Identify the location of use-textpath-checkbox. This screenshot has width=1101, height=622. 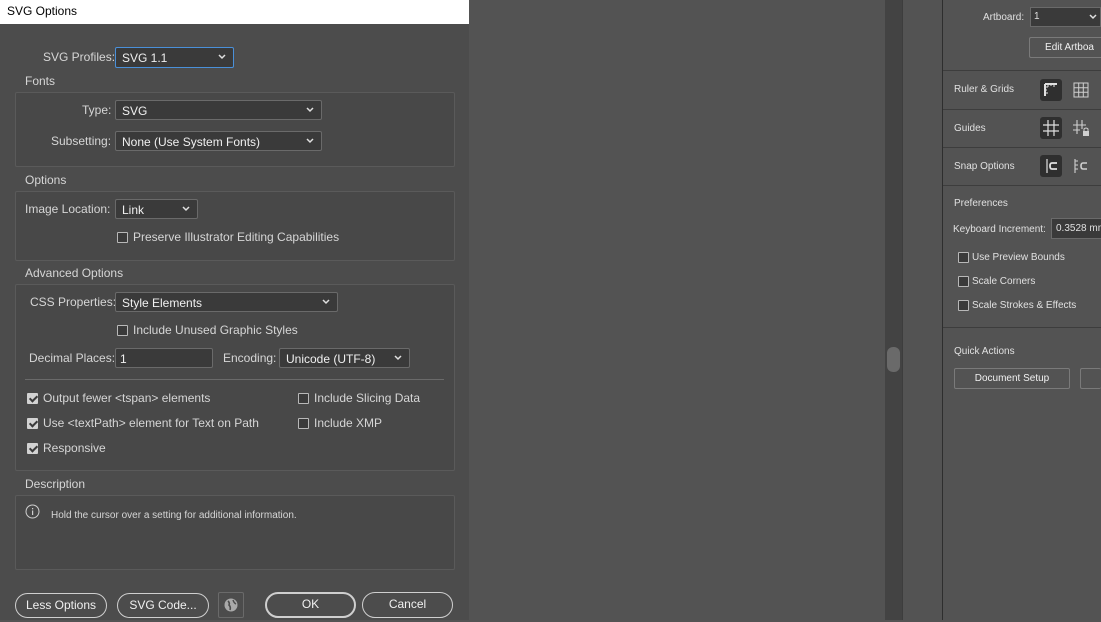
(32, 423).